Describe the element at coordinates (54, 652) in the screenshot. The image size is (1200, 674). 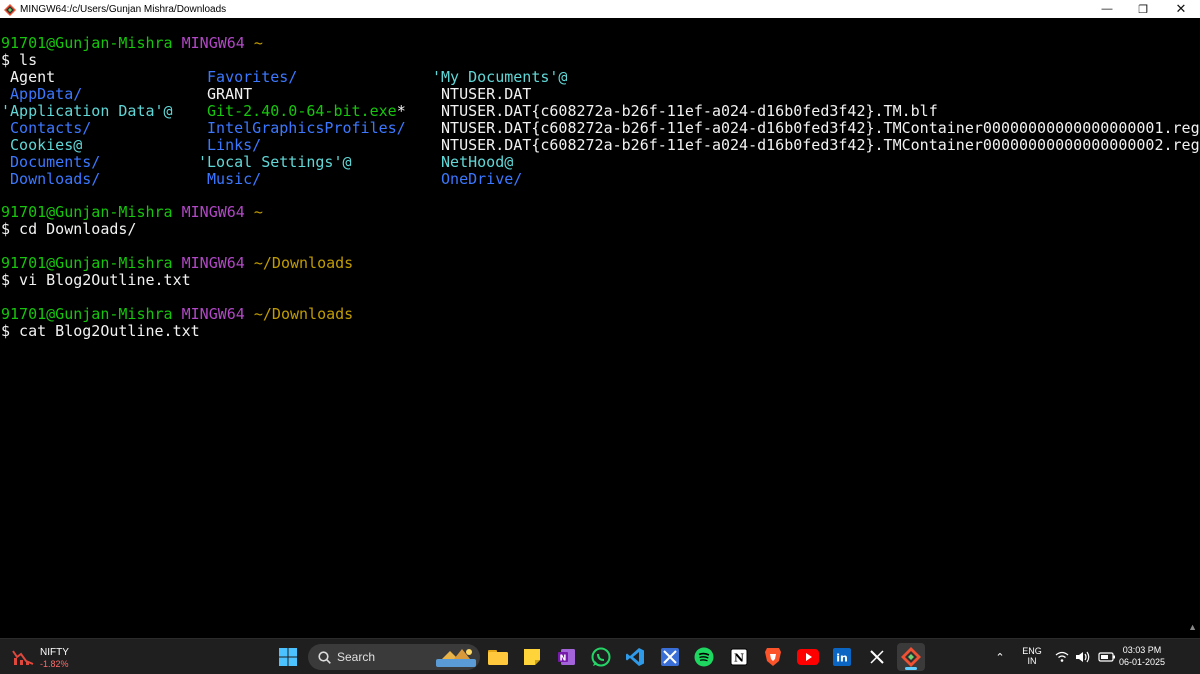
I see `widget-title: NIFTY` at that location.